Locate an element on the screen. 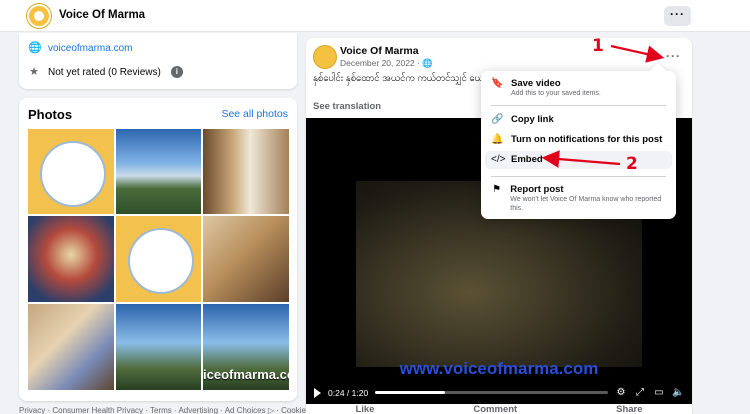 The image size is (750, 414). annotation-number-1: 1 is located at coordinates (598, 46).